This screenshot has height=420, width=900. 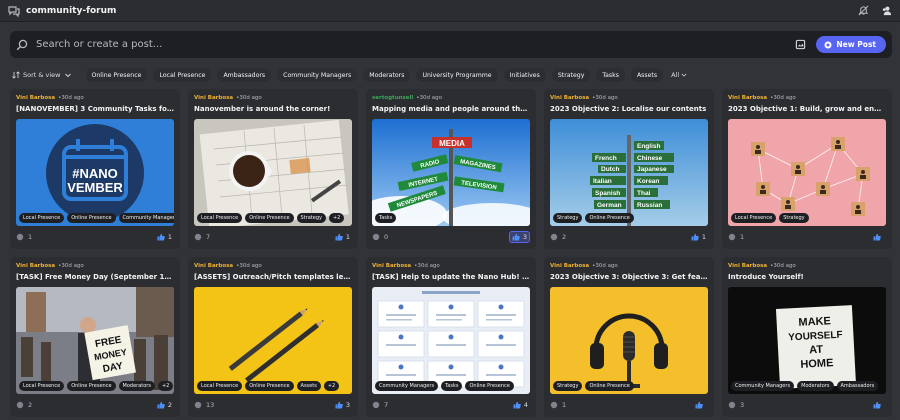 I want to click on filter-tag-moderators: Moderators, so click(x=387, y=75).